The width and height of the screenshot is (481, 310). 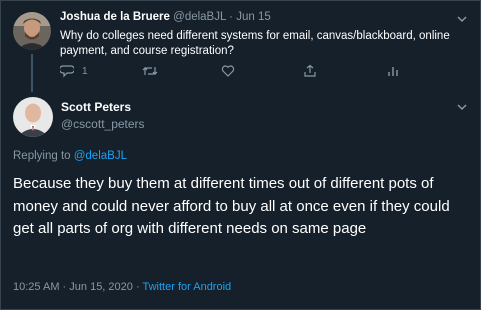 I want to click on heart-icon, so click(x=228, y=71).